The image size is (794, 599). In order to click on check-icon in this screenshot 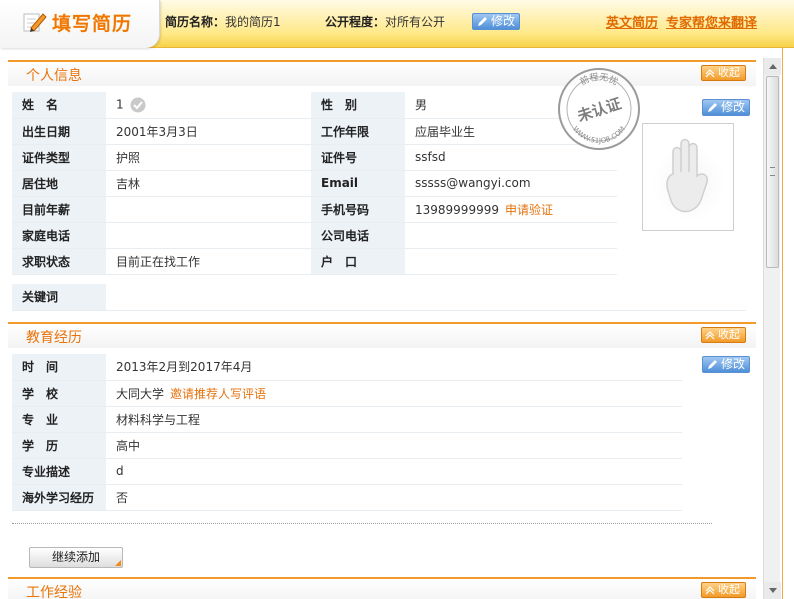, I will do `click(138, 105)`.